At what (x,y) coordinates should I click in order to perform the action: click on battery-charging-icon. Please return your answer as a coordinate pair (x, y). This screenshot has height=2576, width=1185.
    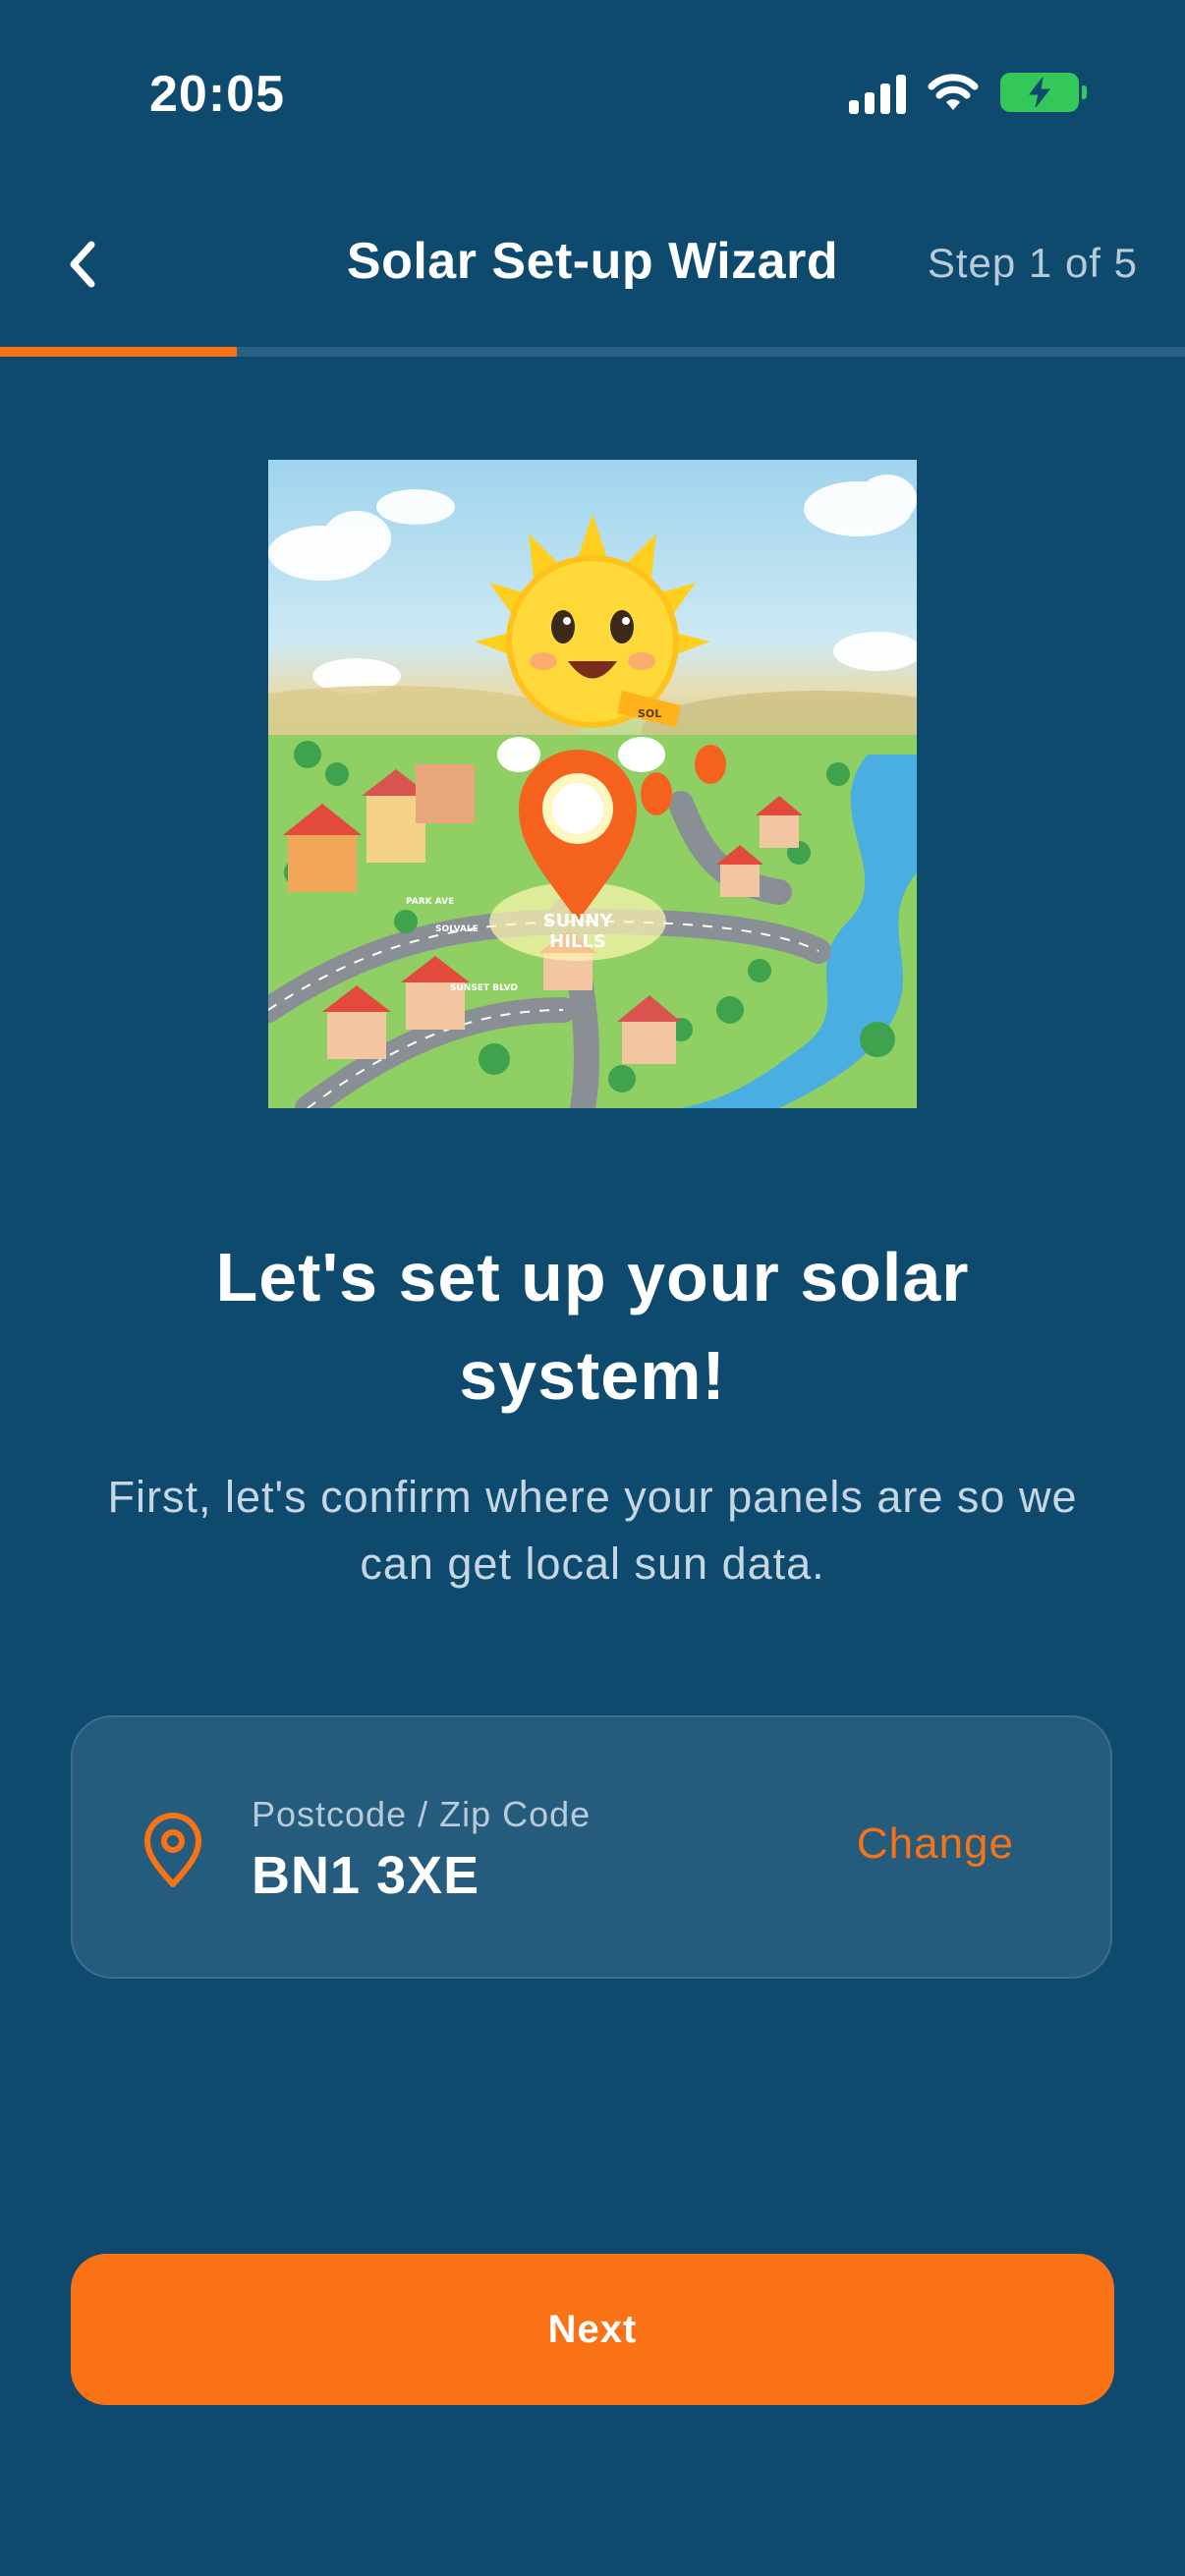
    Looking at the image, I should click on (1044, 92).